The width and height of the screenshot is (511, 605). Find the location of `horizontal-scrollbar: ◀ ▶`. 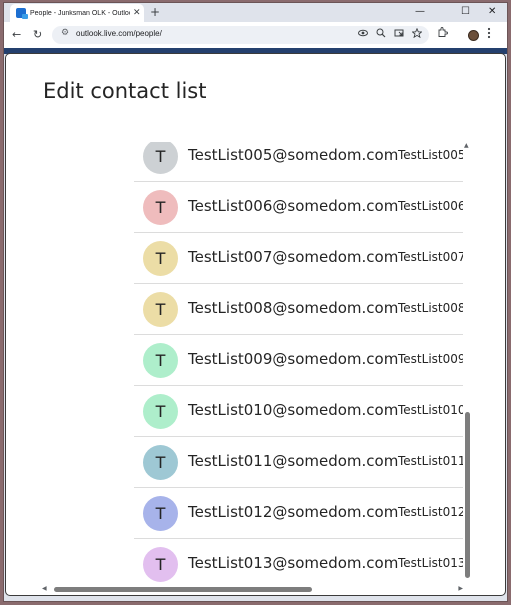

horizontal-scrollbar: ◀ ▶ is located at coordinates (252, 589).